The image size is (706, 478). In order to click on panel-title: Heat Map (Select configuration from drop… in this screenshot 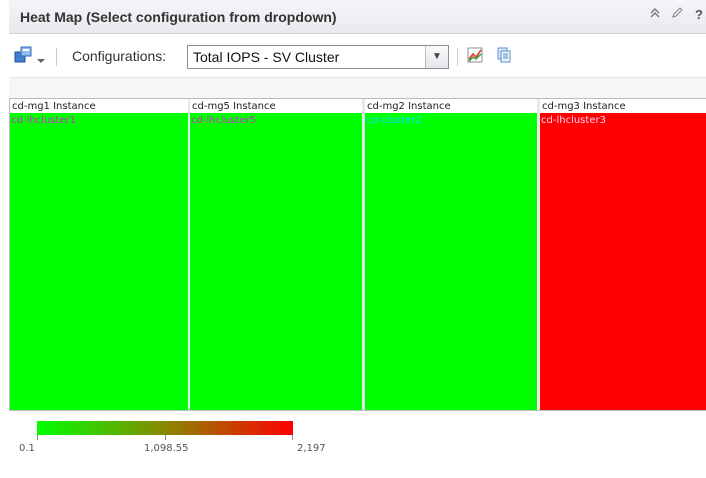, I will do `click(178, 17)`.